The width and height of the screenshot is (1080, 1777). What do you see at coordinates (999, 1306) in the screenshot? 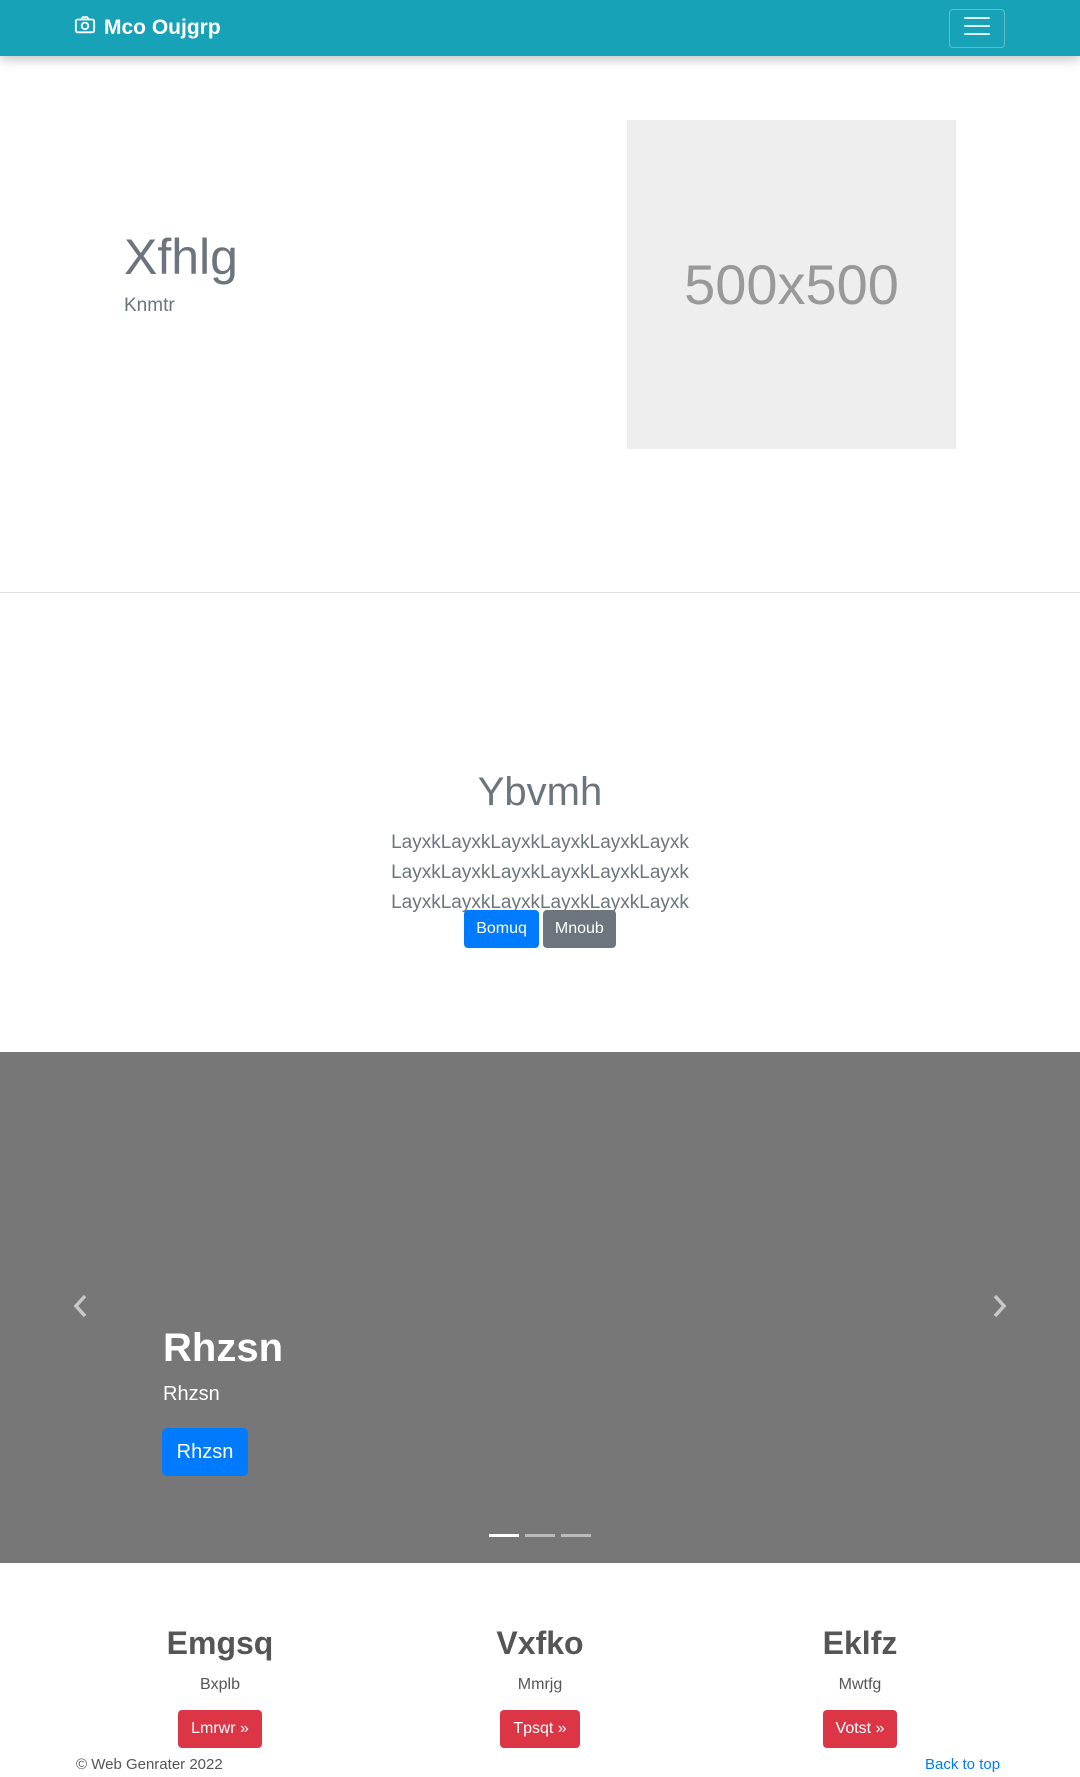
I see `chevron-right-icon` at bounding box center [999, 1306].